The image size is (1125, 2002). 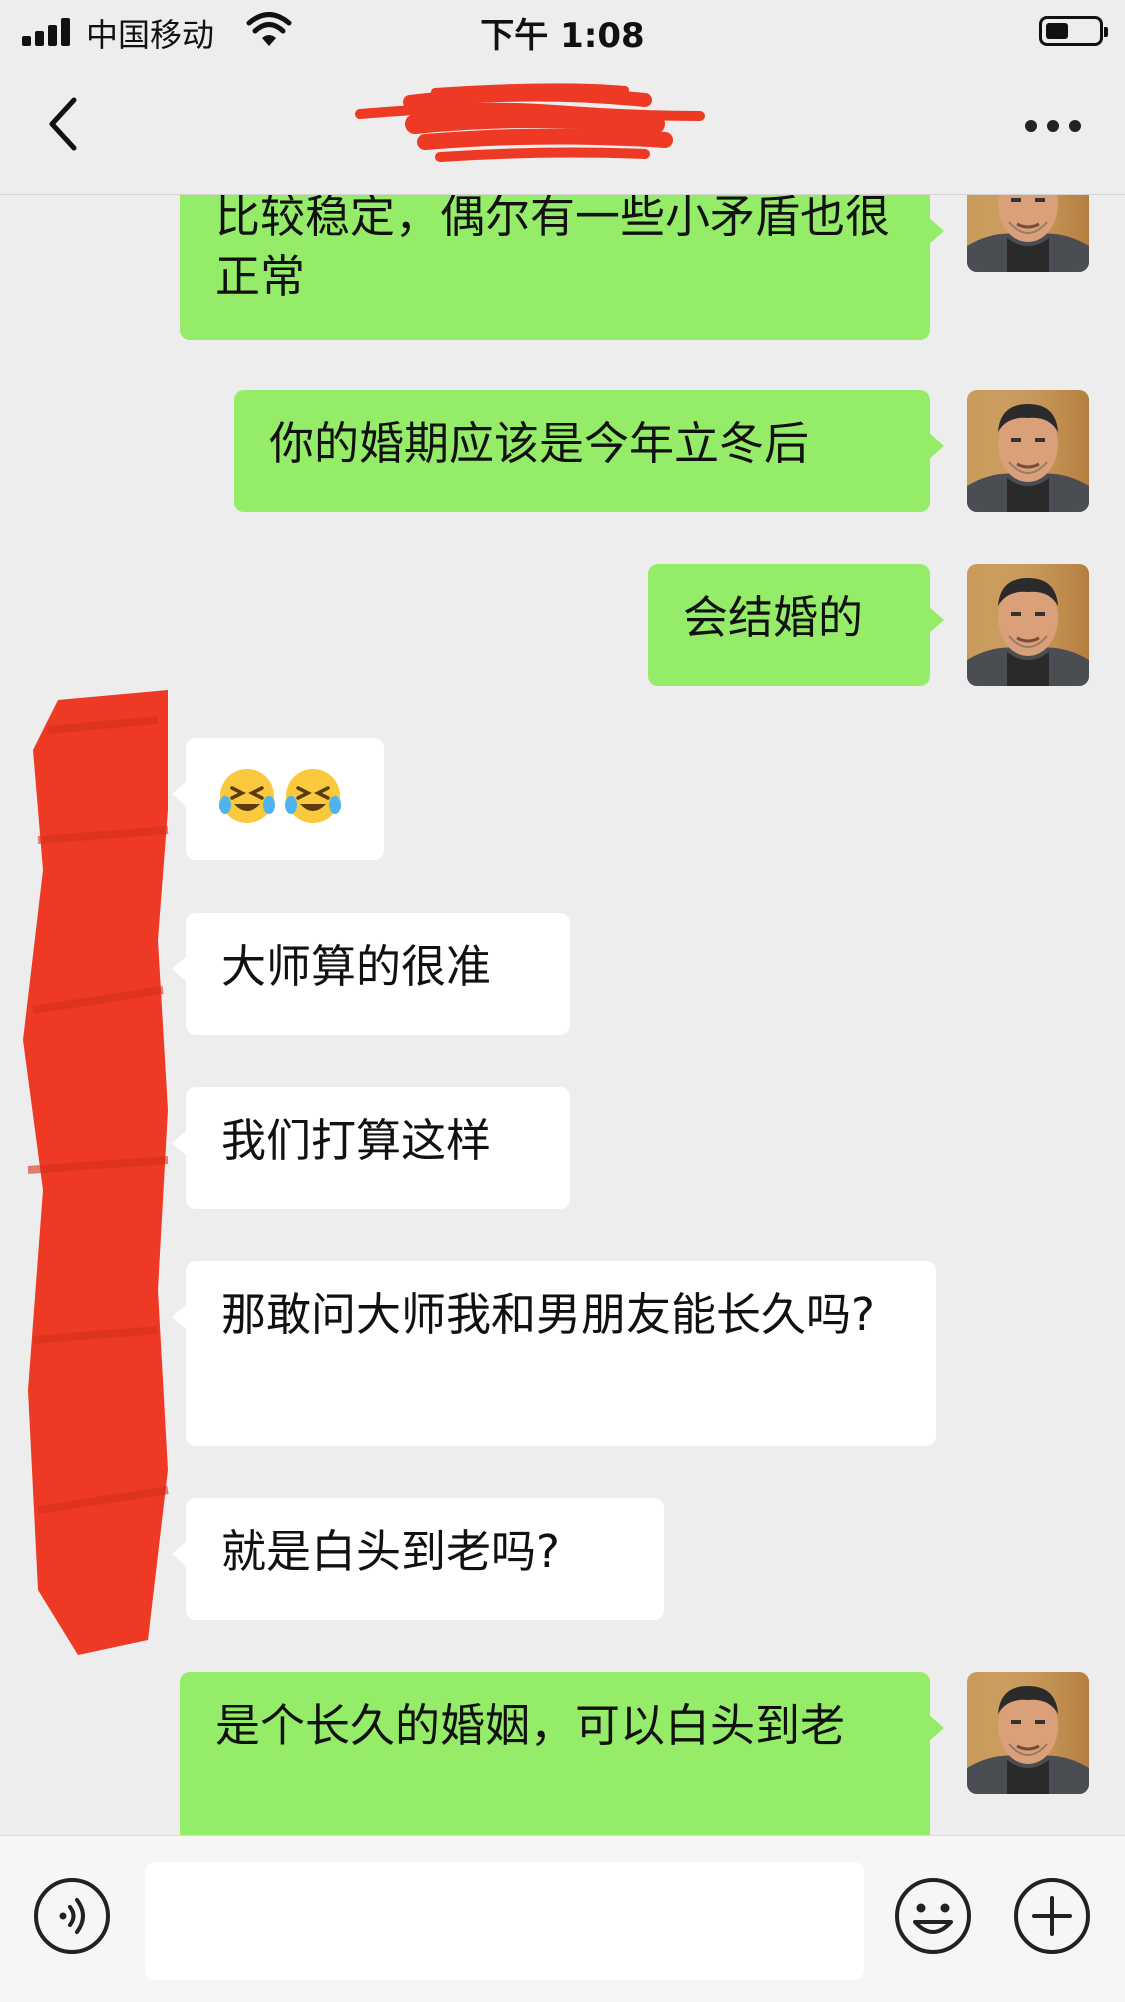 I want to click on battery-icon, so click(x=1073, y=31).